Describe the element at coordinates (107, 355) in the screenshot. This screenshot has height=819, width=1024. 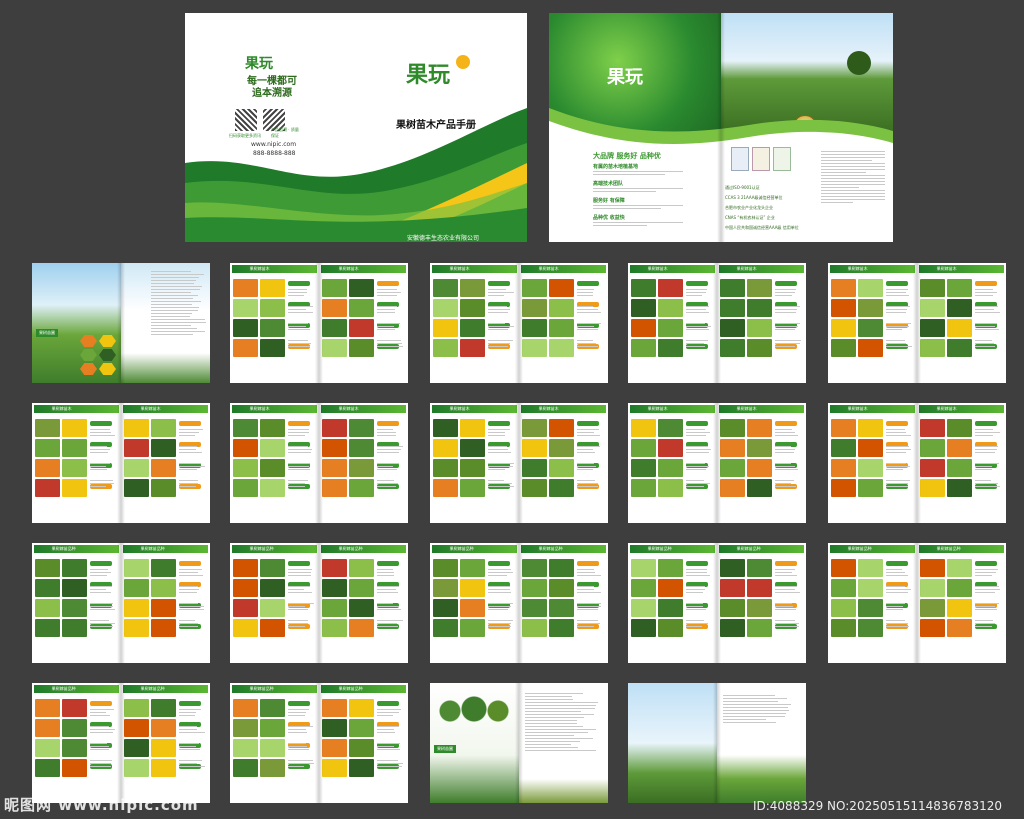
I see `hexagon-photo` at that location.